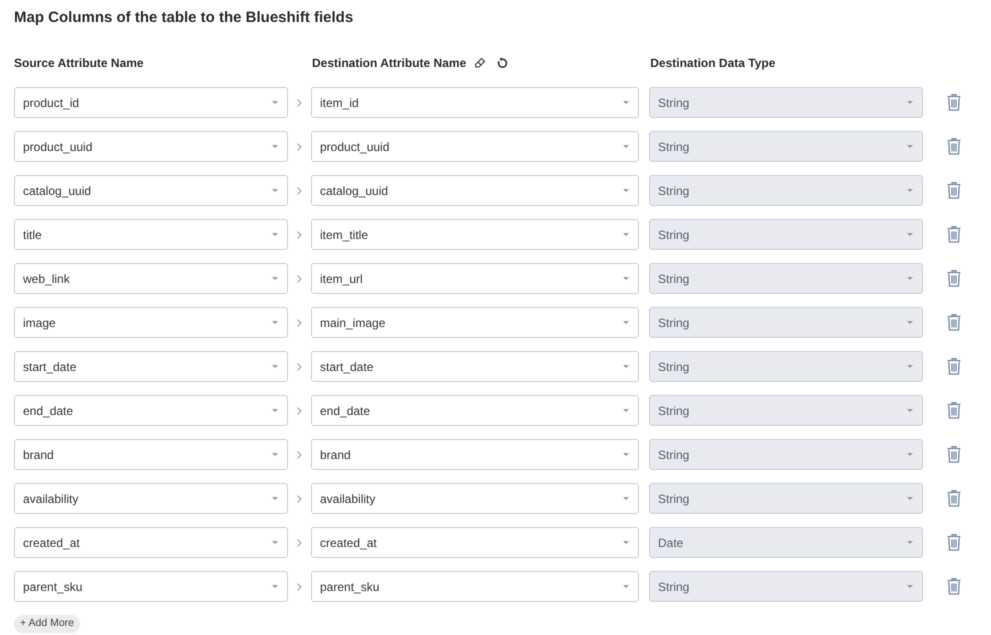 The width and height of the screenshot is (991, 635). Describe the element at coordinates (475, 322) in the screenshot. I see `destination-select: main_image` at that location.